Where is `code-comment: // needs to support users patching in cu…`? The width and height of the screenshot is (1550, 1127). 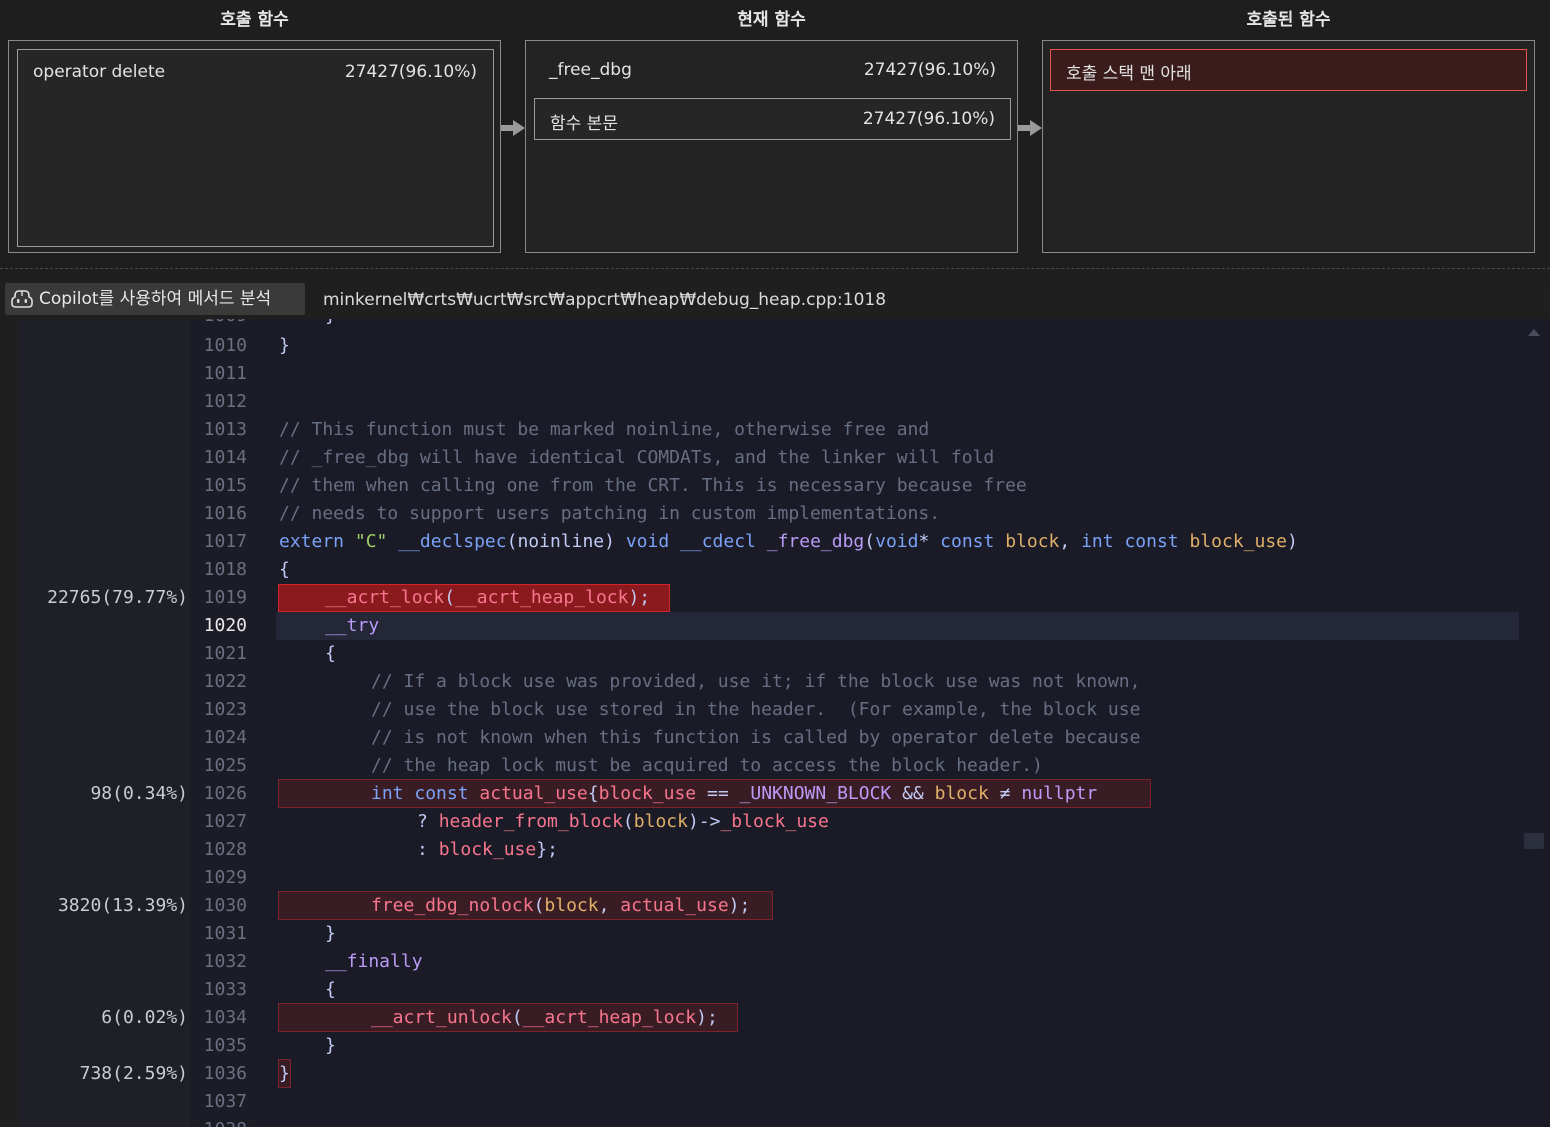 code-comment: // needs to support users patching in cu… is located at coordinates (610, 513).